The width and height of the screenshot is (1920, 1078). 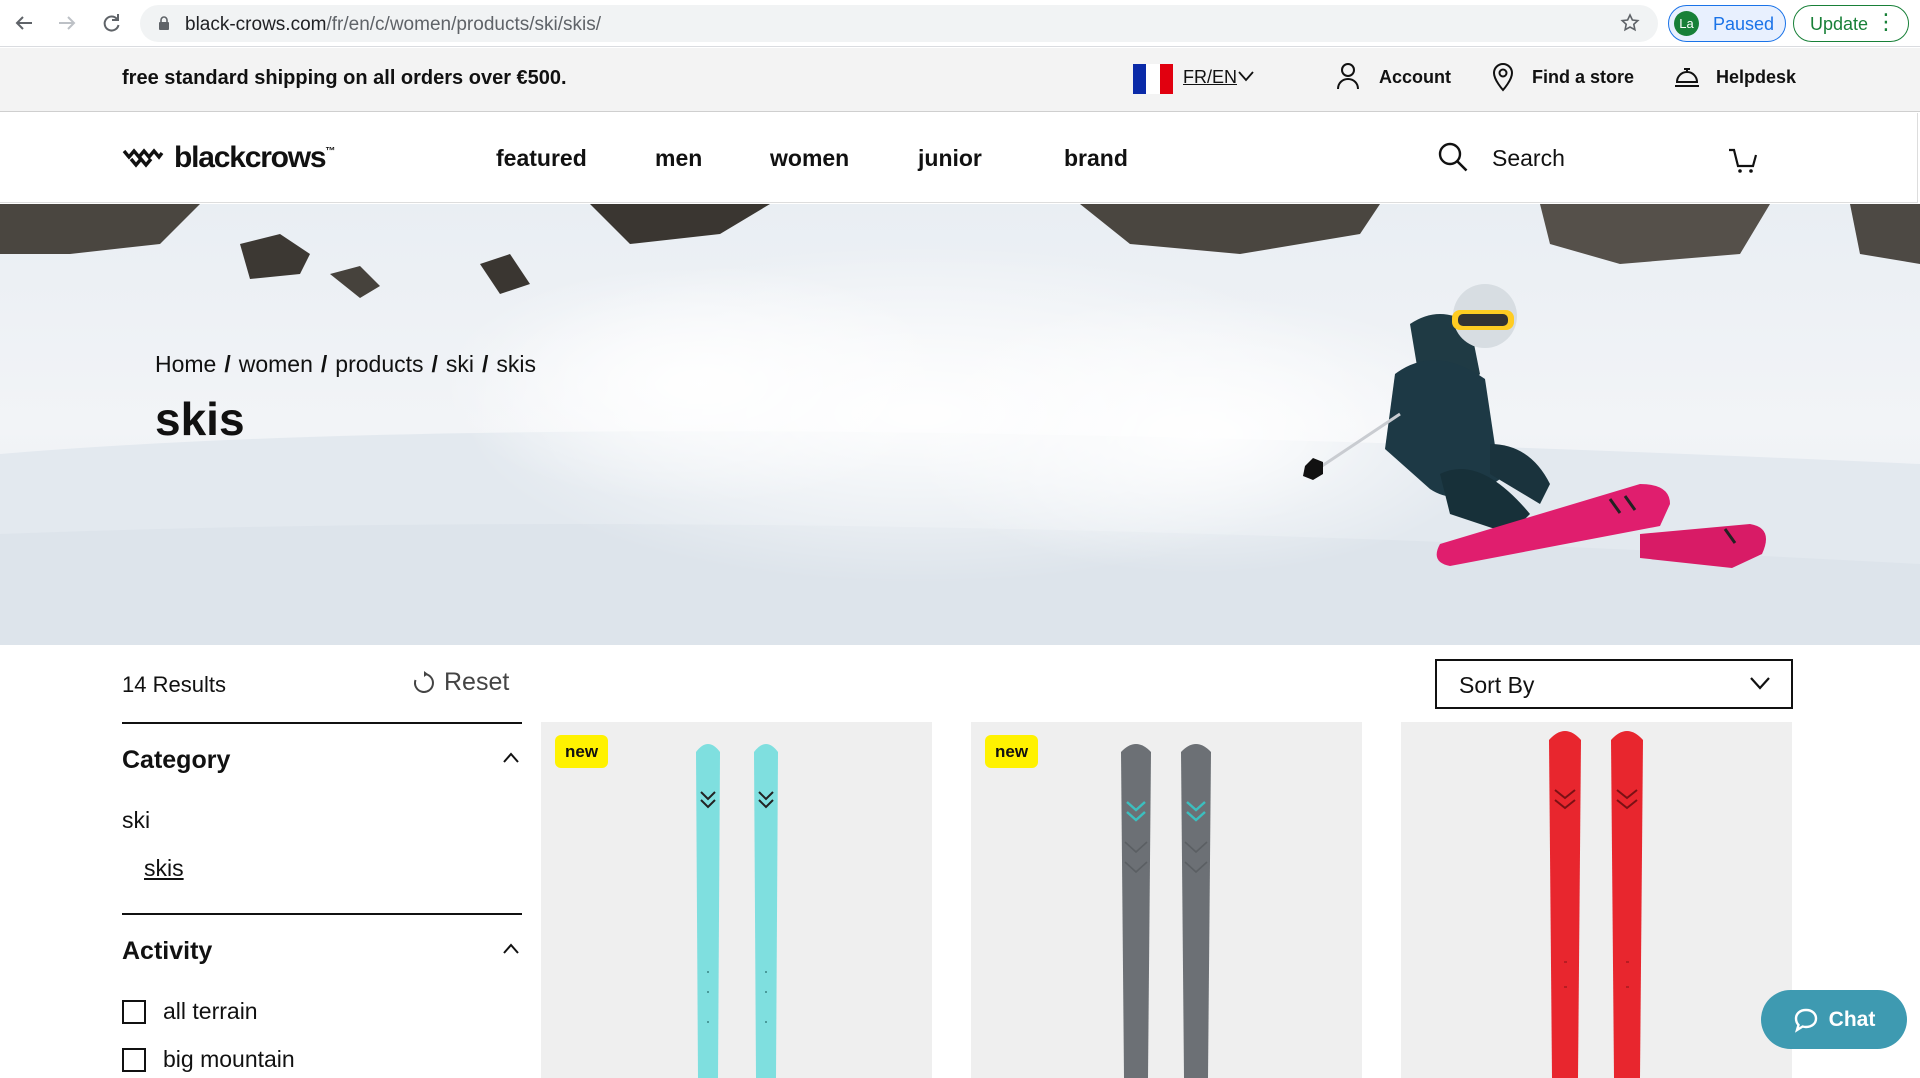 I want to click on nav-junior: junior, so click(x=950, y=158).